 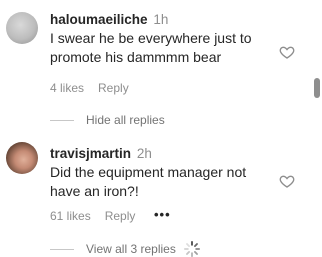 I want to click on hide-replies-label: Hide all replies, so click(x=125, y=120).